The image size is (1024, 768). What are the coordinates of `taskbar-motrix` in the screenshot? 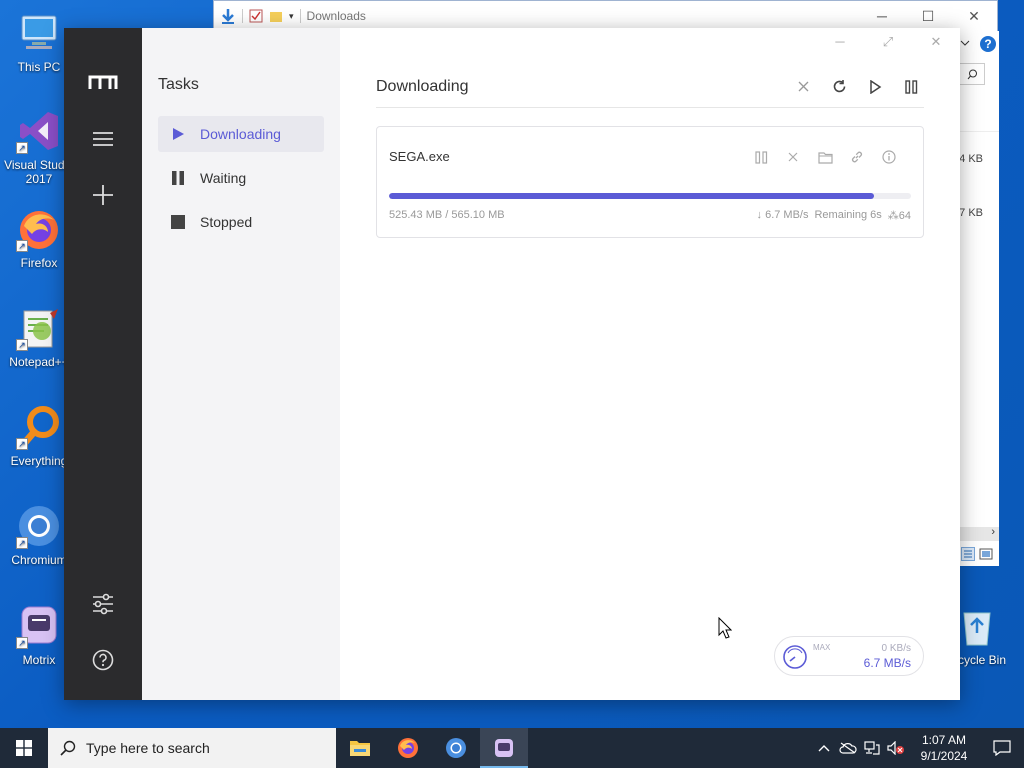 It's located at (504, 748).